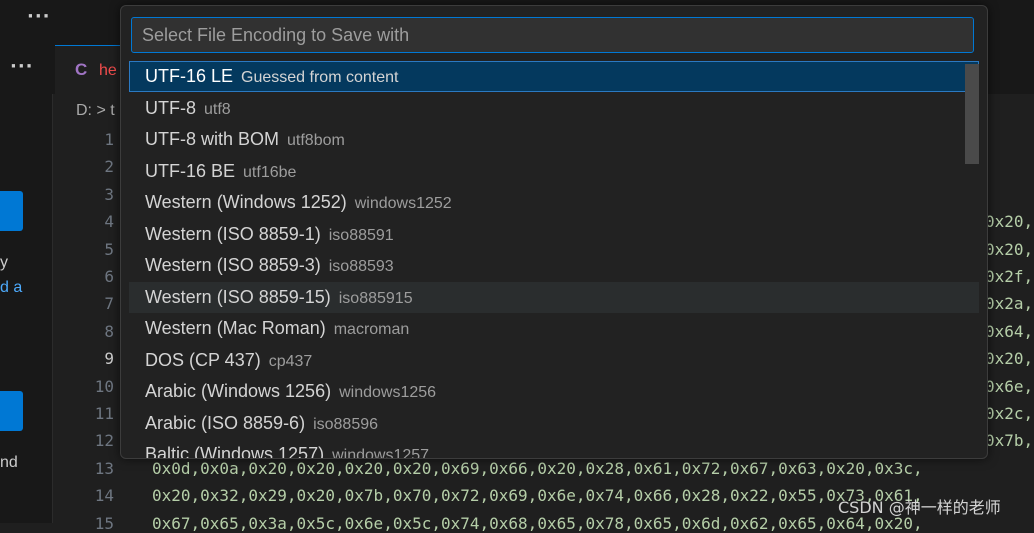 This screenshot has height=533, width=1034. What do you see at coordinates (381, 452) in the screenshot?
I see `encoding-description: windows1257` at bounding box center [381, 452].